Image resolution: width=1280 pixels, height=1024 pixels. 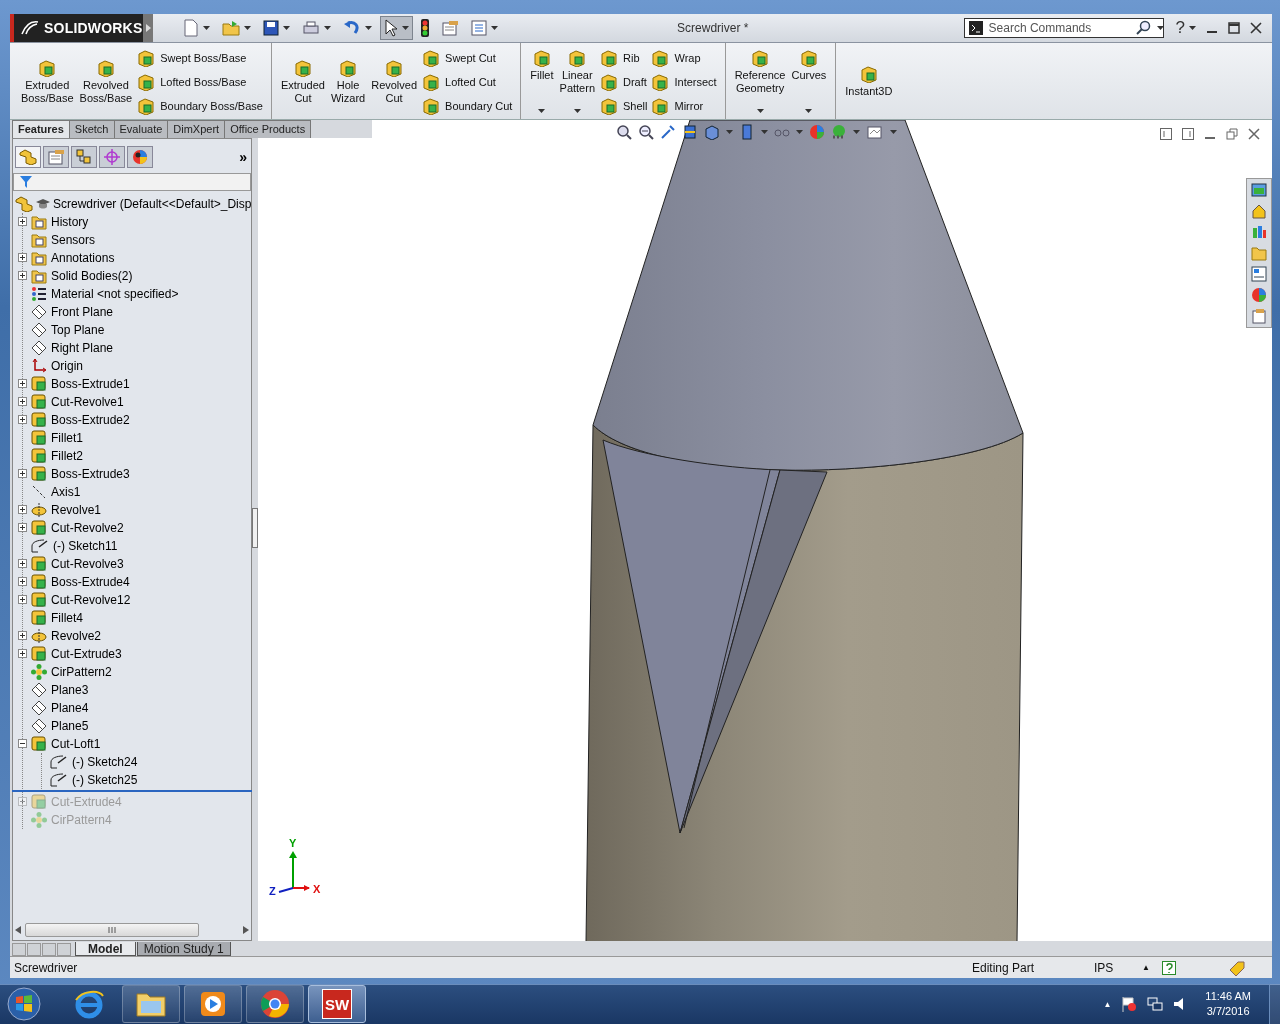 What do you see at coordinates (1228, 1004) in the screenshot?
I see `clock: 11:46 AM 3/7/2016` at bounding box center [1228, 1004].